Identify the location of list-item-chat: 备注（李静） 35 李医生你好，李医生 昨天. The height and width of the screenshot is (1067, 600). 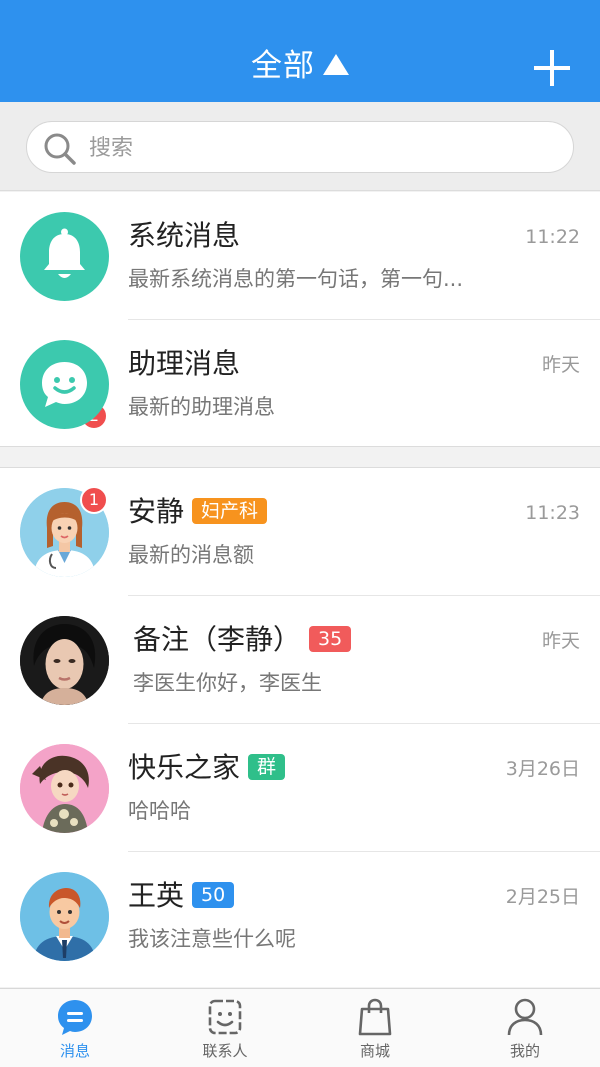
(300, 660).